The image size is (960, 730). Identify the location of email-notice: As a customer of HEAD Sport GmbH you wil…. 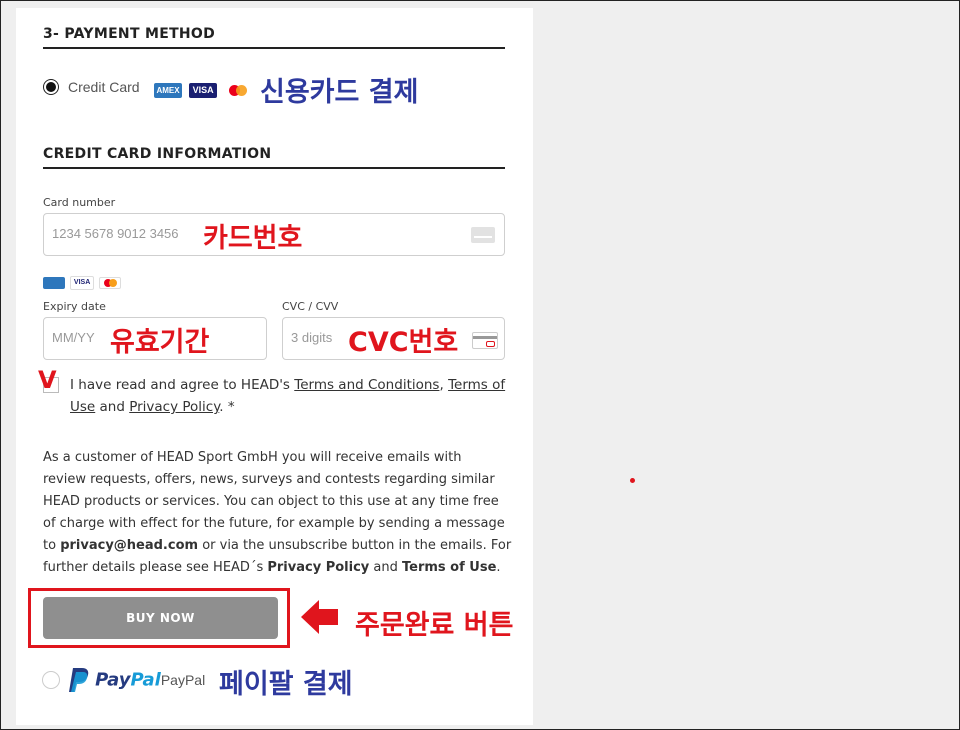
(278, 513).